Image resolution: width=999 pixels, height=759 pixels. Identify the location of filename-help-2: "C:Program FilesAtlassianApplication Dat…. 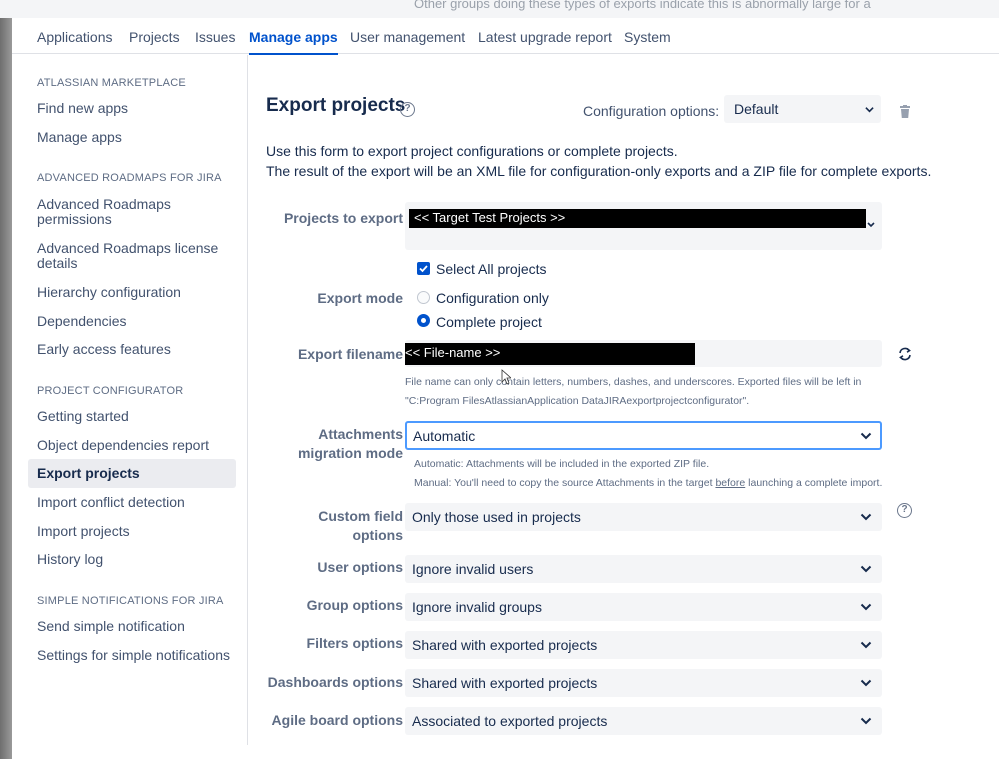
(577, 401).